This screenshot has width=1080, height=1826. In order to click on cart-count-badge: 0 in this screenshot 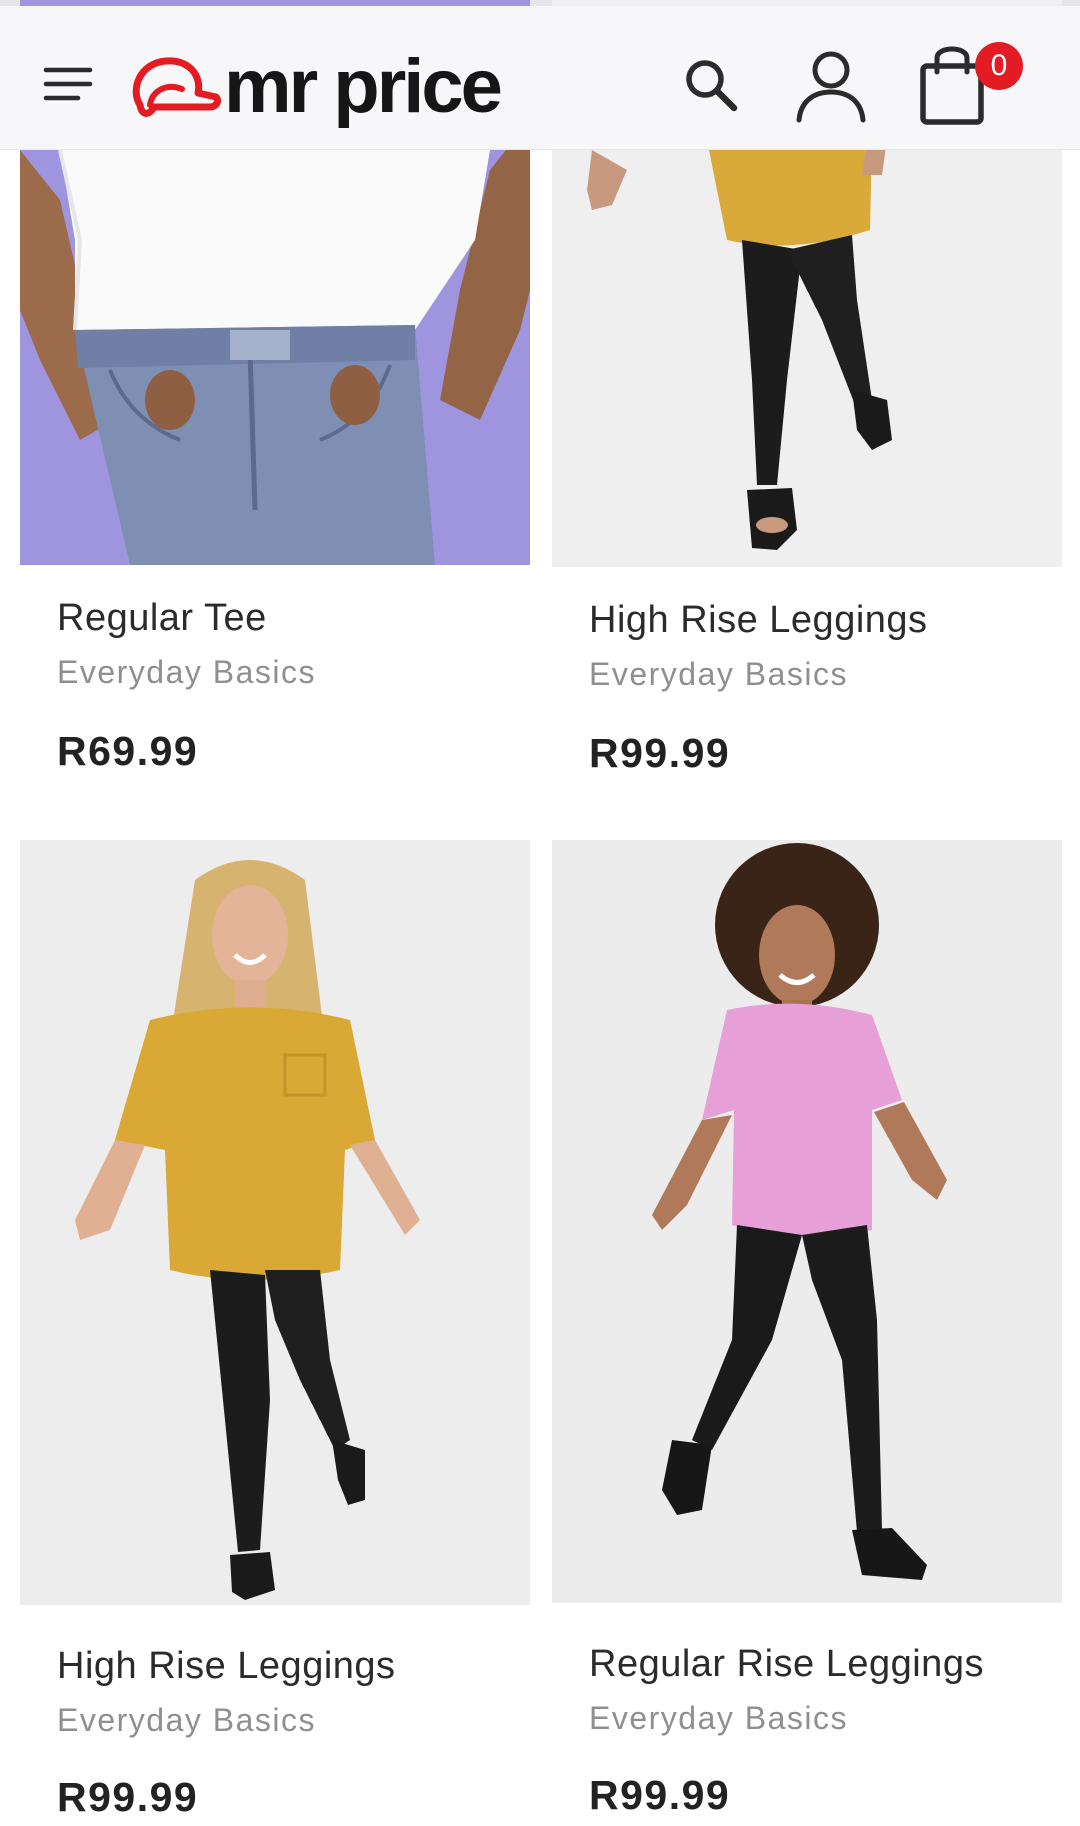, I will do `click(999, 66)`.